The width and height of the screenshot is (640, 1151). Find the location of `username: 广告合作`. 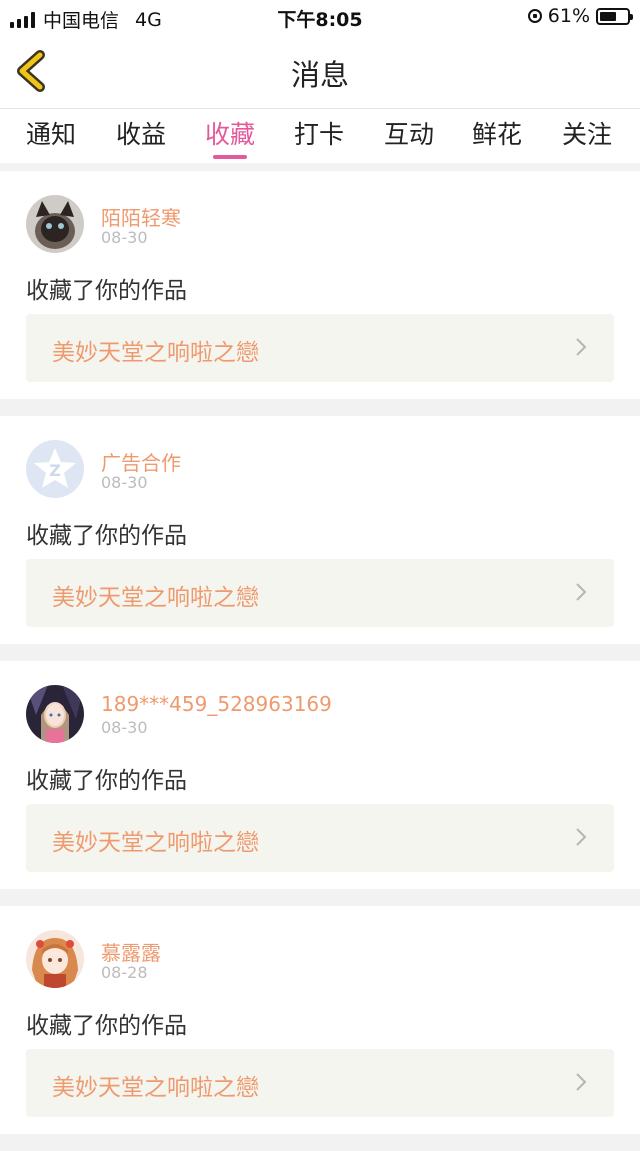

username: 广告合作 is located at coordinates (141, 461).